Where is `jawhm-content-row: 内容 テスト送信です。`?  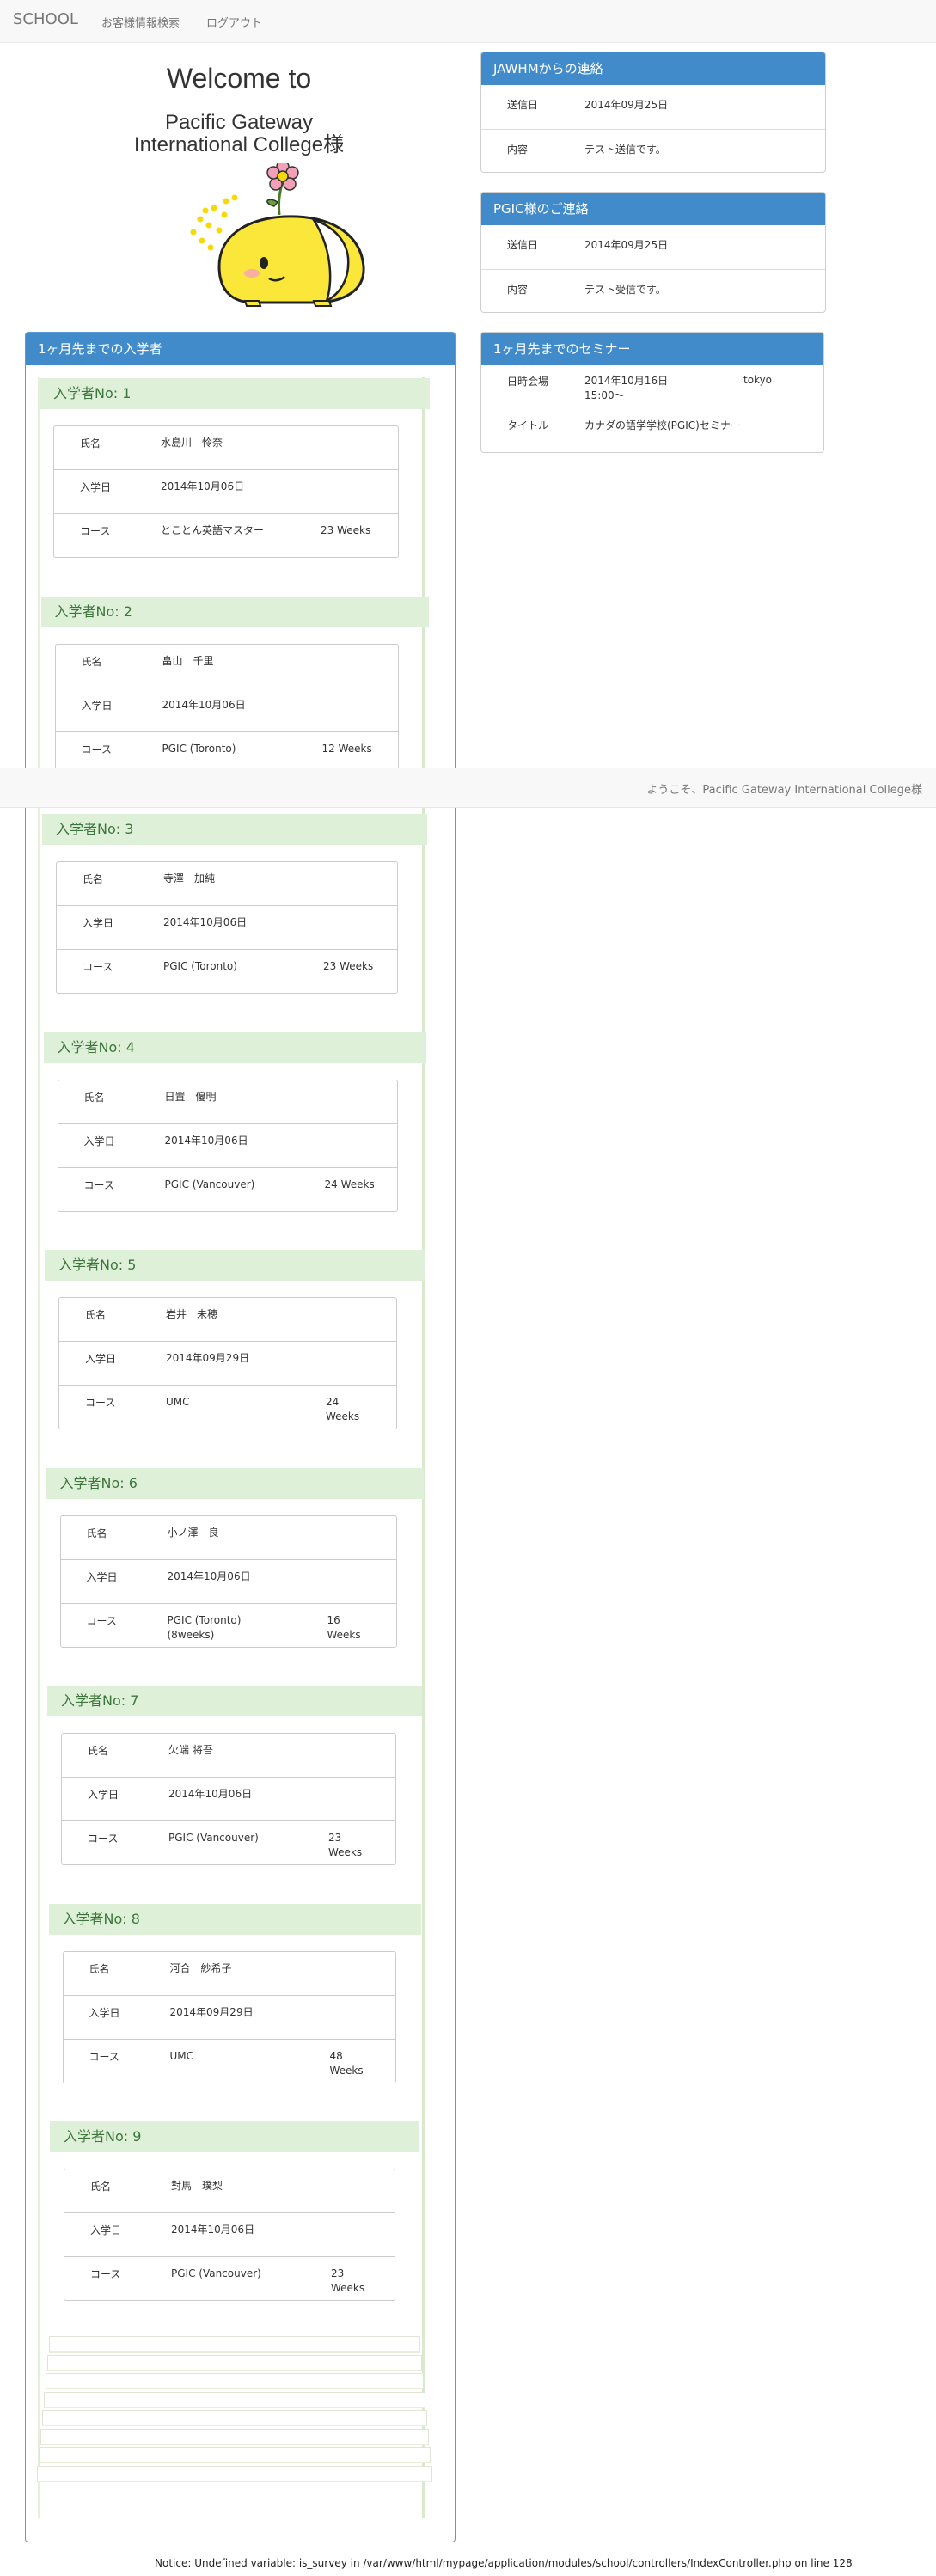
jawhm-content-row: 内容 テスト送信です。 is located at coordinates (653, 152).